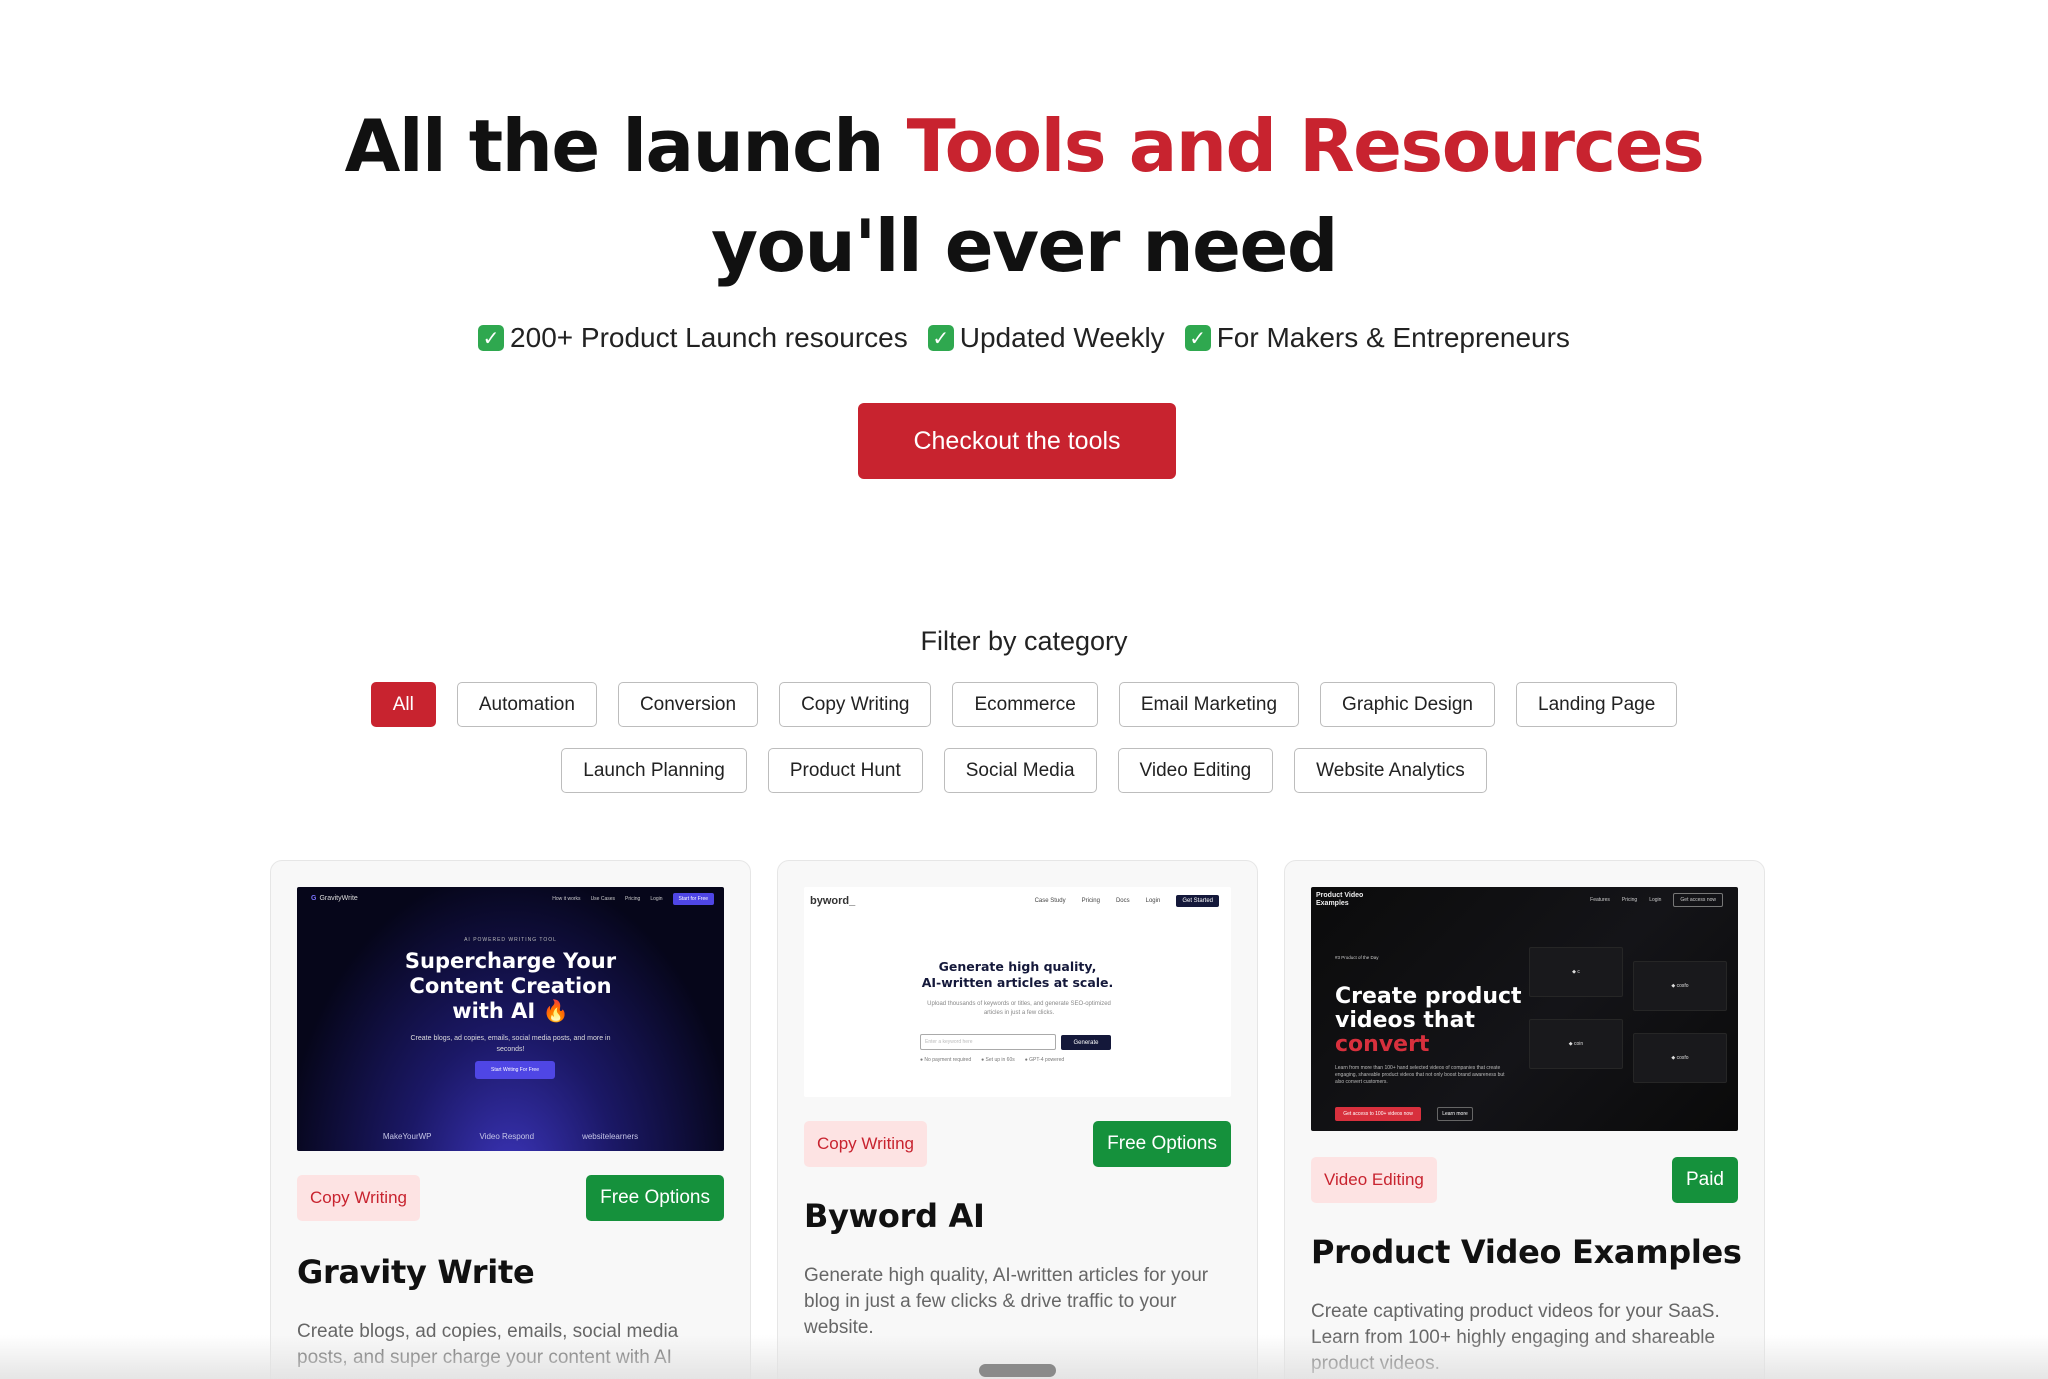  I want to click on thumb-nav-button: Get access now, so click(1698, 900).